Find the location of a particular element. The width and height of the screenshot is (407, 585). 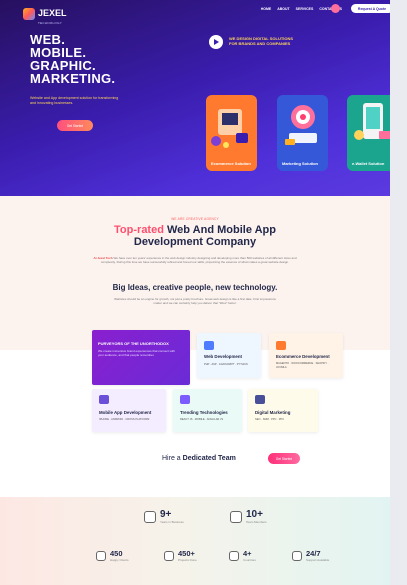

nav-item-home: HOME is located at coordinates (266, 9).